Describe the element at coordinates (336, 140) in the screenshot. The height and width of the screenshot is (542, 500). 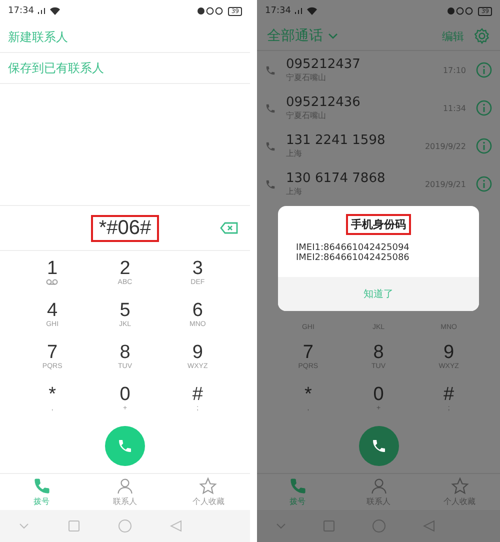
I see `call-number: 131 2241 1598` at that location.